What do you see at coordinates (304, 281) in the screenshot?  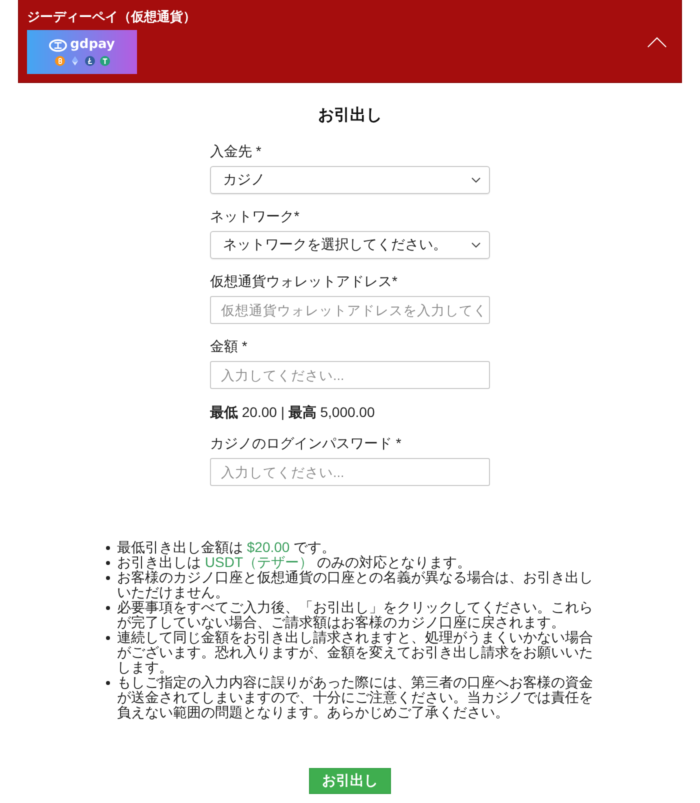 I see `field-label: 仮想通貨ウォレットアドレス*` at bounding box center [304, 281].